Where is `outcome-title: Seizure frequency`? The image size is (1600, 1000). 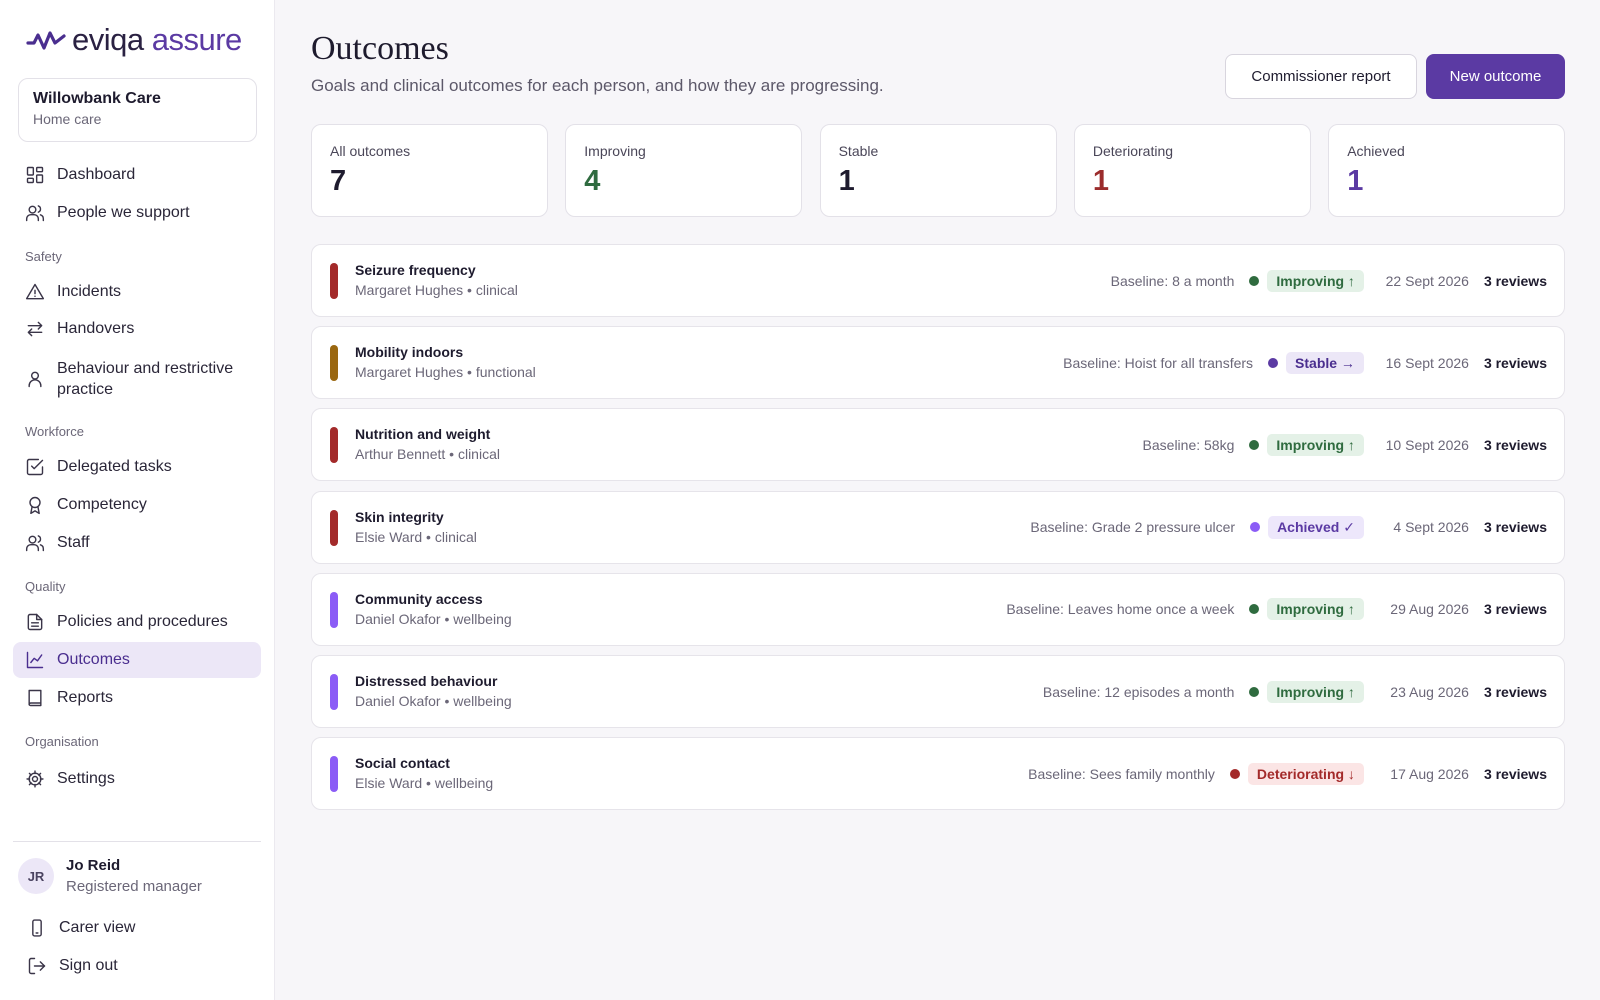
outcome-title: Seizure frequency is located at coordinates (415, 270).